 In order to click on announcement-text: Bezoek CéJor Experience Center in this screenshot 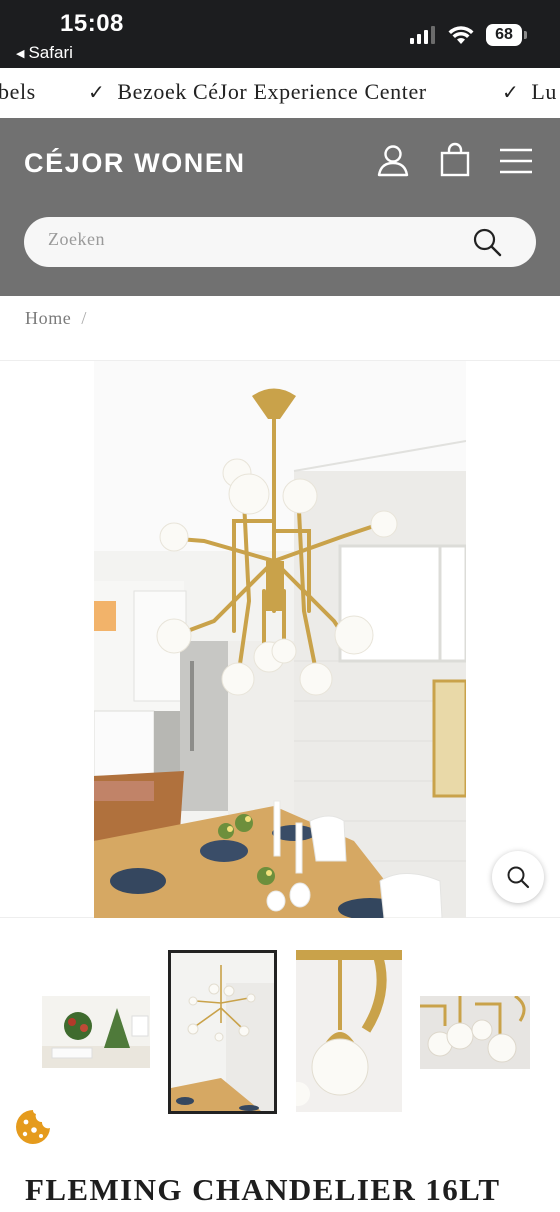, I will do `click(272, 91)`.